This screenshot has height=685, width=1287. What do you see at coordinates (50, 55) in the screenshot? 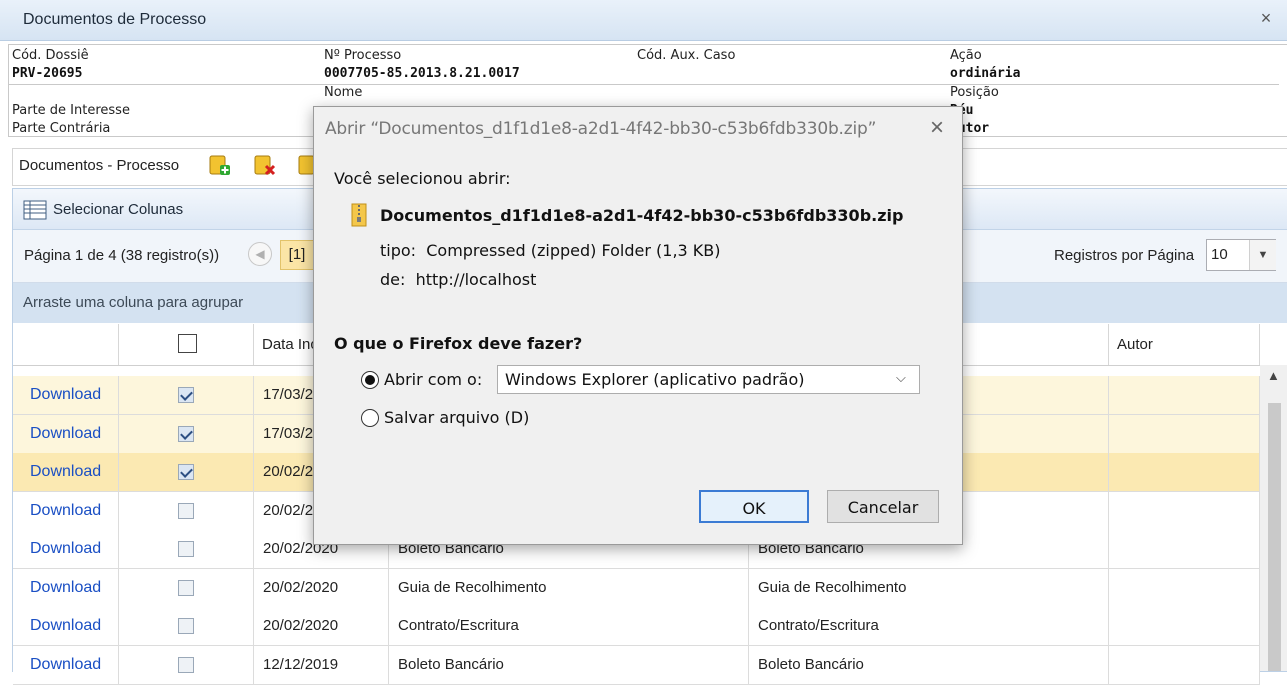
I see `cod-dossie-label: Cód. Dossiê` at bounding box center [50, 55].